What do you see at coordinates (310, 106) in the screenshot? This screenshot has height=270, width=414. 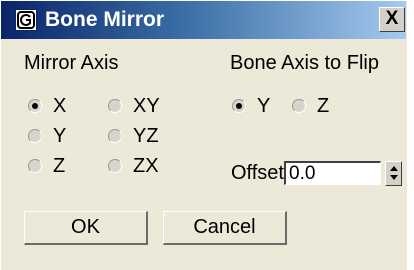 I see `bone-axis-z-radio: Z` at bounding box center [310, 106].